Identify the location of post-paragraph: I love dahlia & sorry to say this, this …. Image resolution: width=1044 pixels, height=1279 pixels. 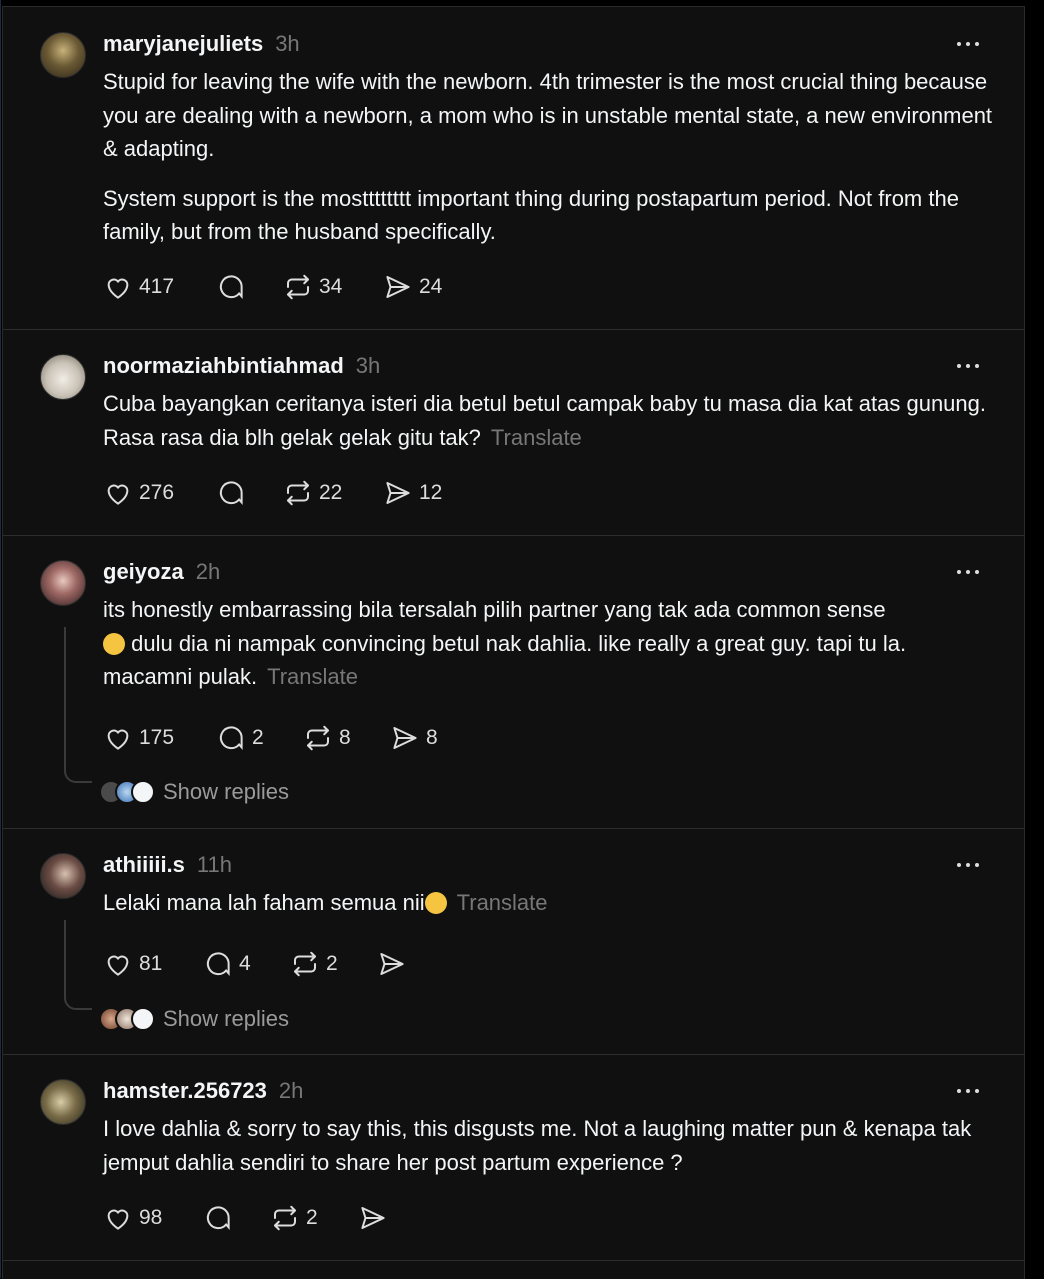
(537, 1145).